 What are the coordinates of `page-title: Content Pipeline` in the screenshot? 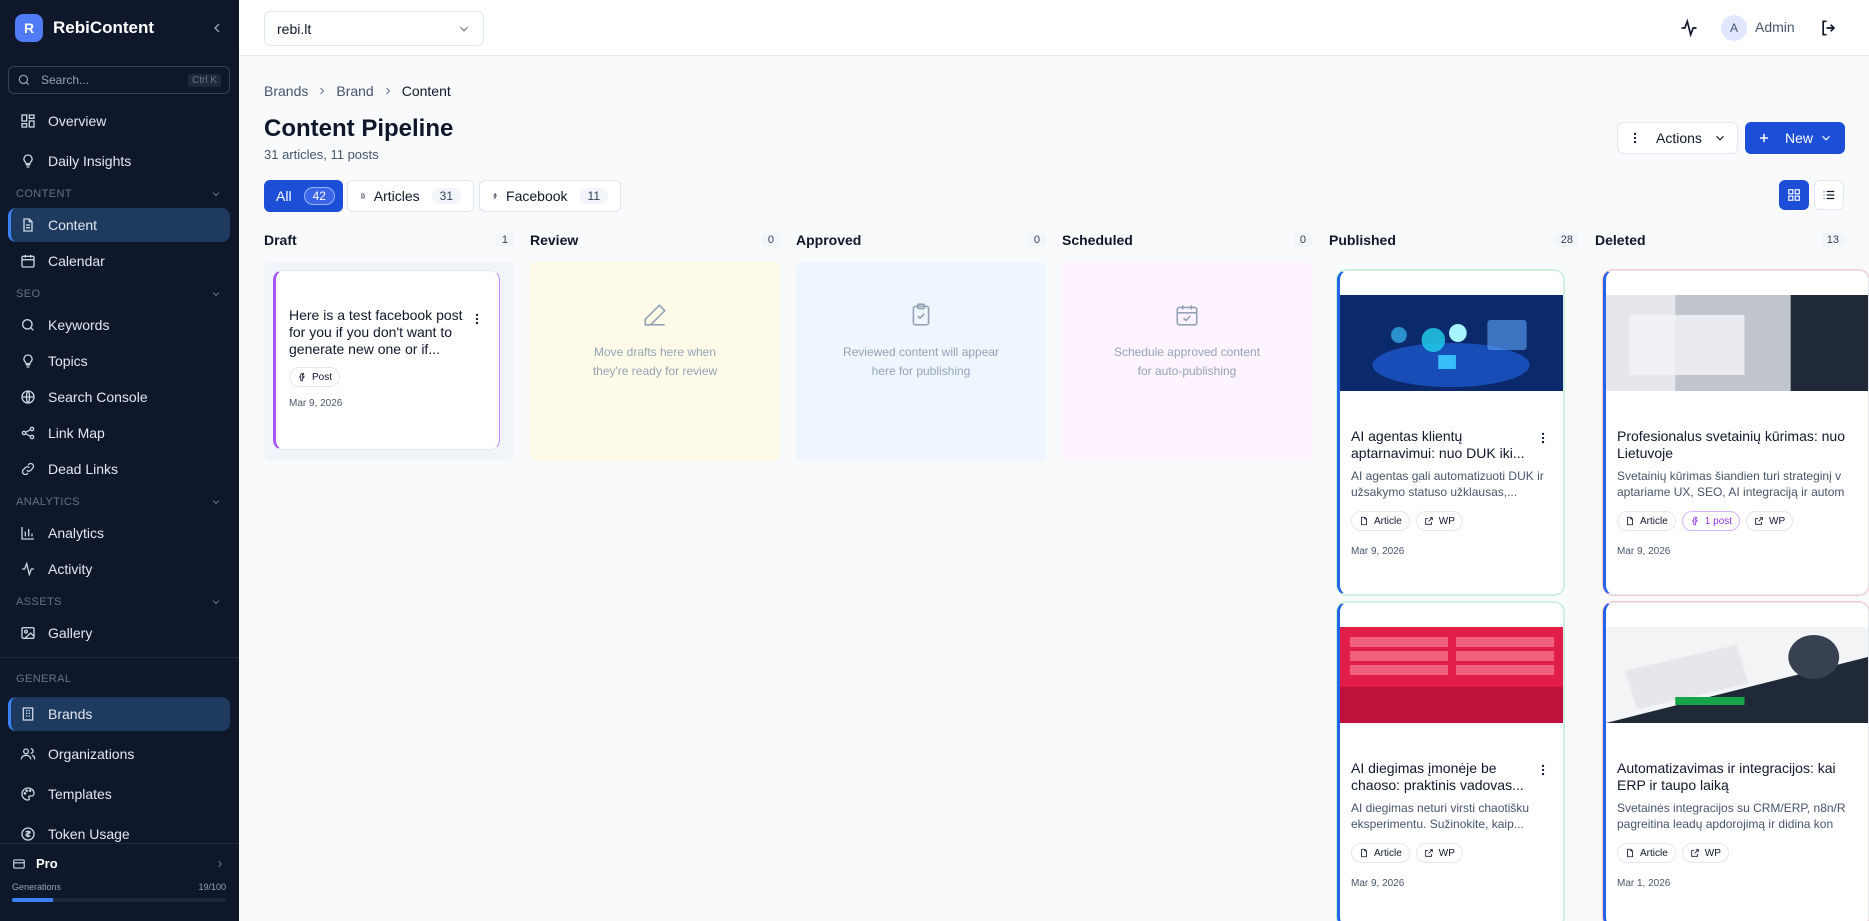 It's located at (359, 128).